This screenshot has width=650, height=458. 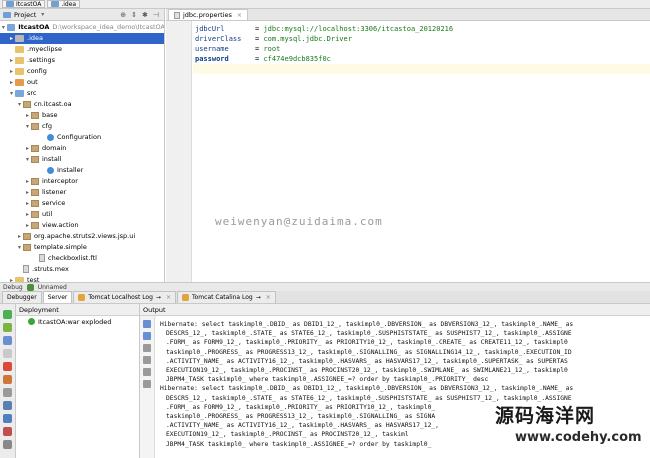 What do you see at coordinates (7, 340) in the screenshot?
I see `update-icon` at bounding box center [7, 340].